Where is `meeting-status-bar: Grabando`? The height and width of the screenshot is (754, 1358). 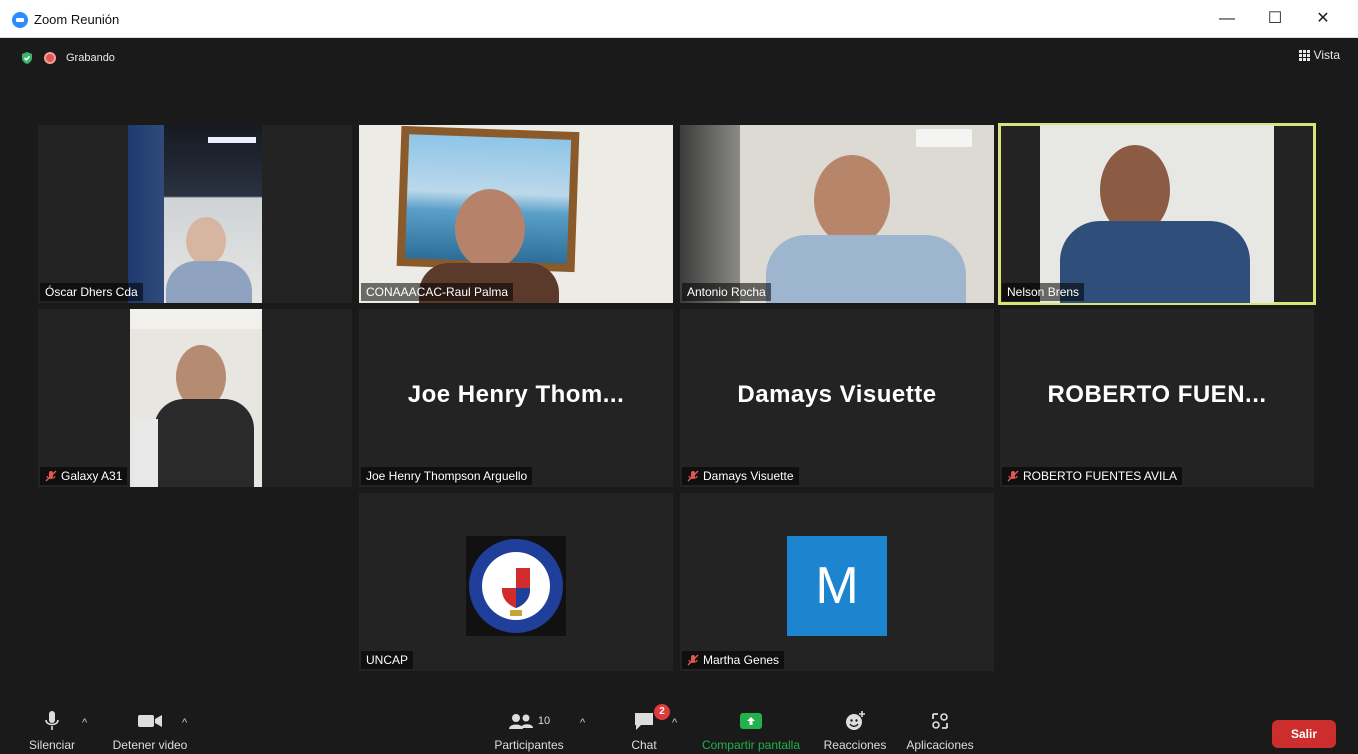 meeting-status-bar: Grabando is located at coordinates (67, 58).